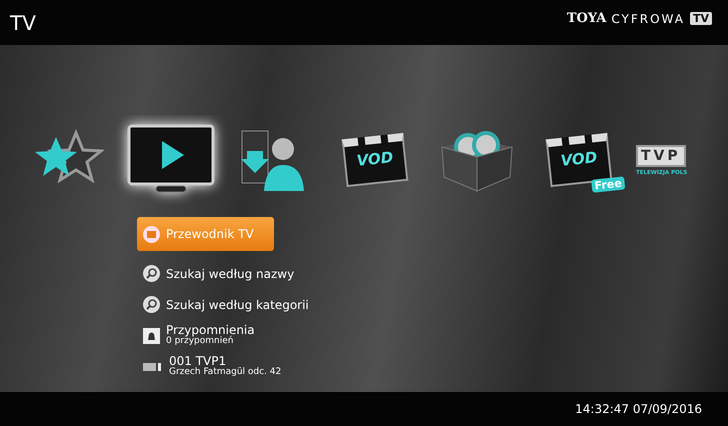 This screenshot has height=426, width=728. Describe the element at coordinates (648, 19) in the screenshot. I see `brand-logo-text: CYFROWA` at that location.